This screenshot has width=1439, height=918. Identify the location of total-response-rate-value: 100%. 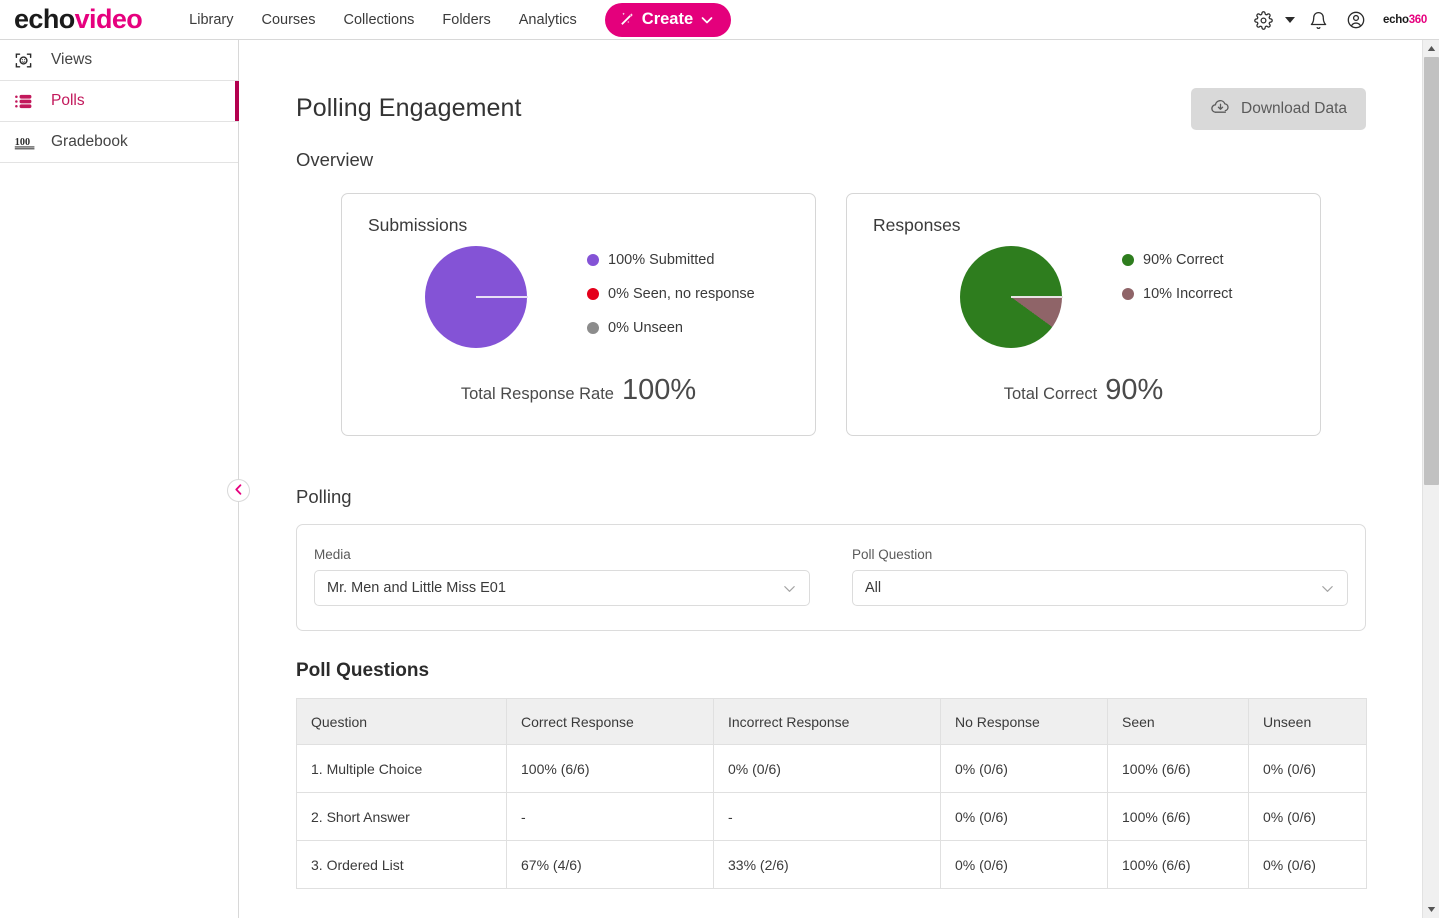
(659, 390).